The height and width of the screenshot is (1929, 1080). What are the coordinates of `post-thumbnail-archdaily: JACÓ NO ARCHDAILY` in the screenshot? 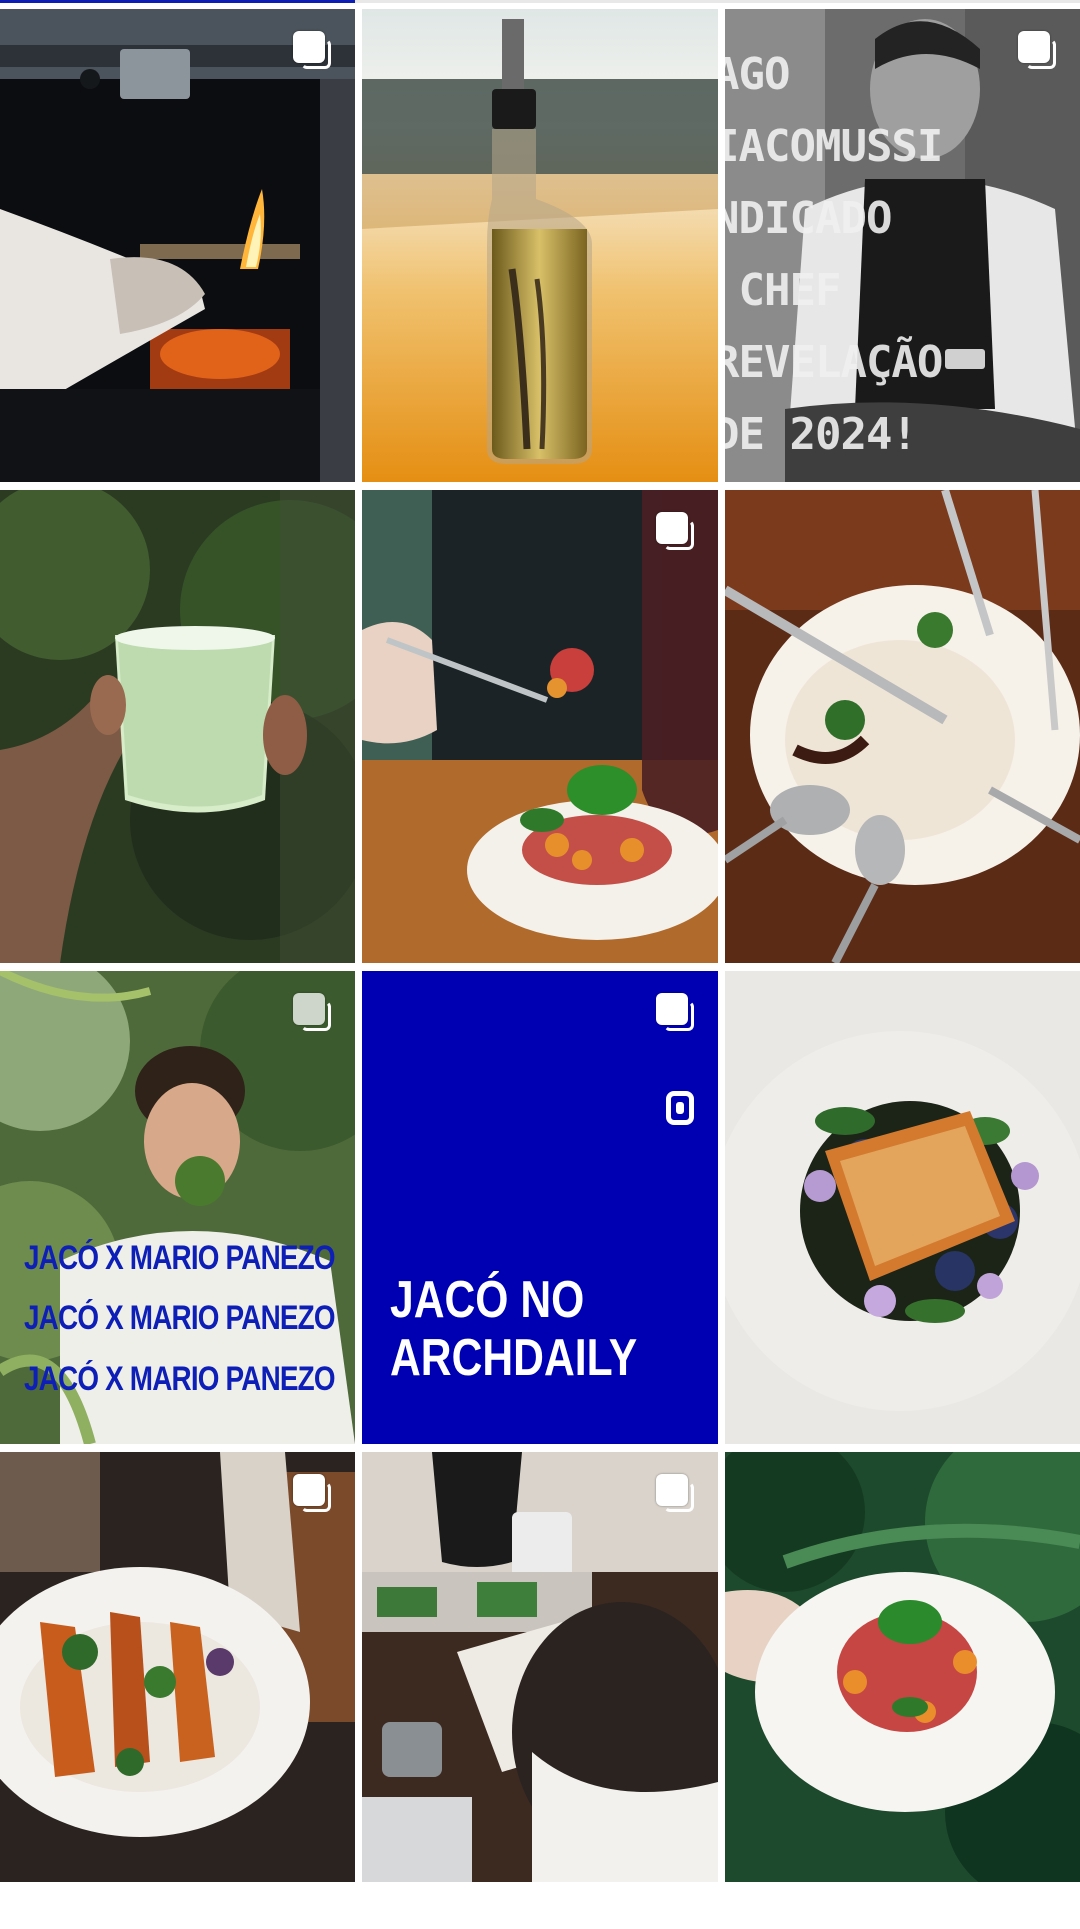 It's located at (540, 1207).